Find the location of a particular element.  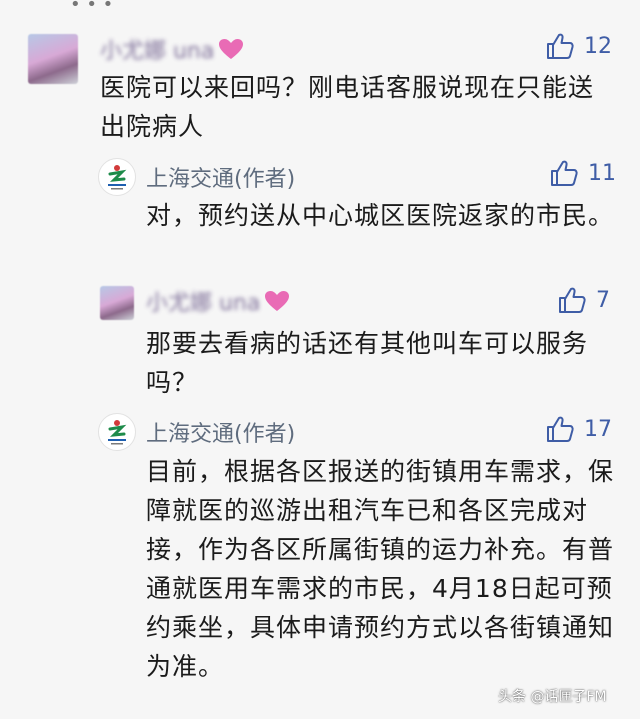

comment-text: 那要去看病的话还有其他叫车可以服务吗？ is located at coordinates (367, 363).